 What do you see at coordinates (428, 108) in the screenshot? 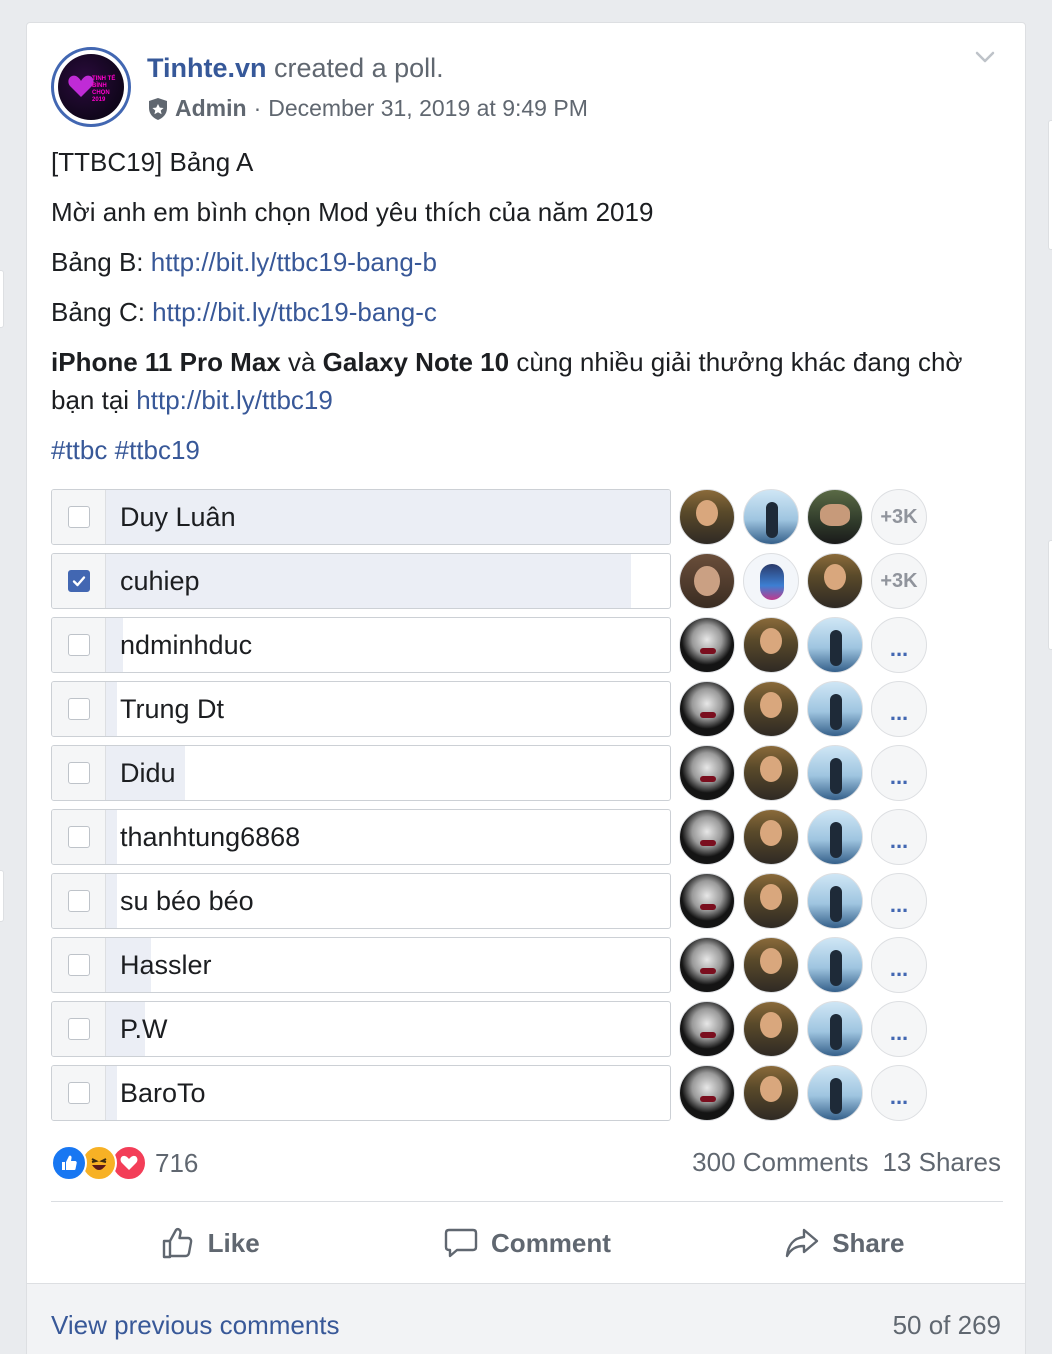
I see `post-timestamp: December 31, 2019 at 9:49 PM` at bounding box center [428, 108].